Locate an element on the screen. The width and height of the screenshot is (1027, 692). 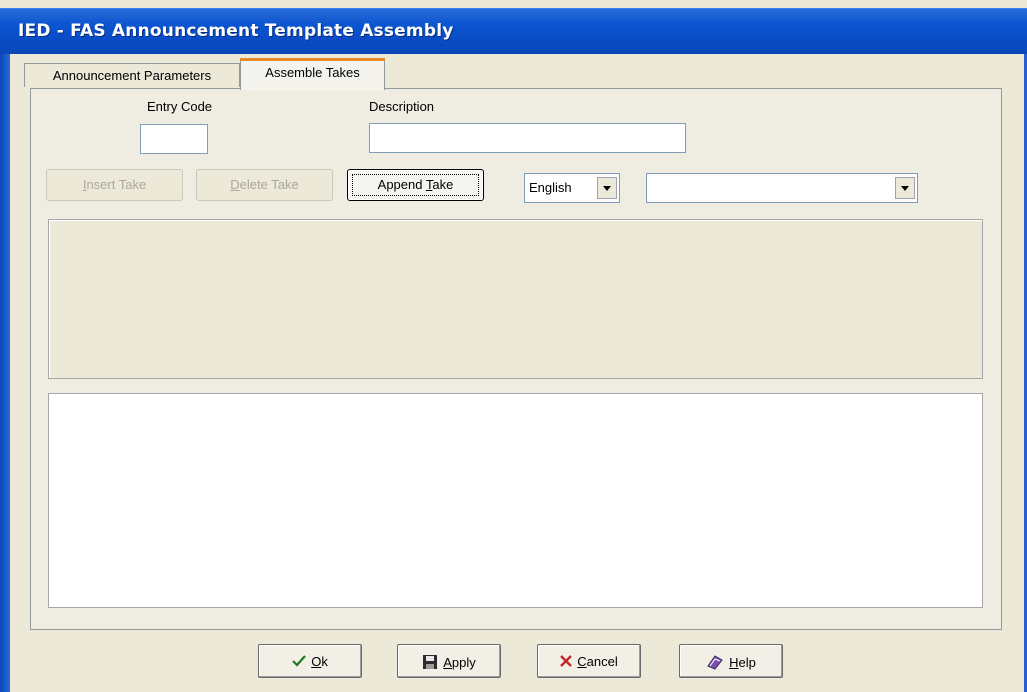
delete-take-button: Delete Take is located at coordinates (264, 185).